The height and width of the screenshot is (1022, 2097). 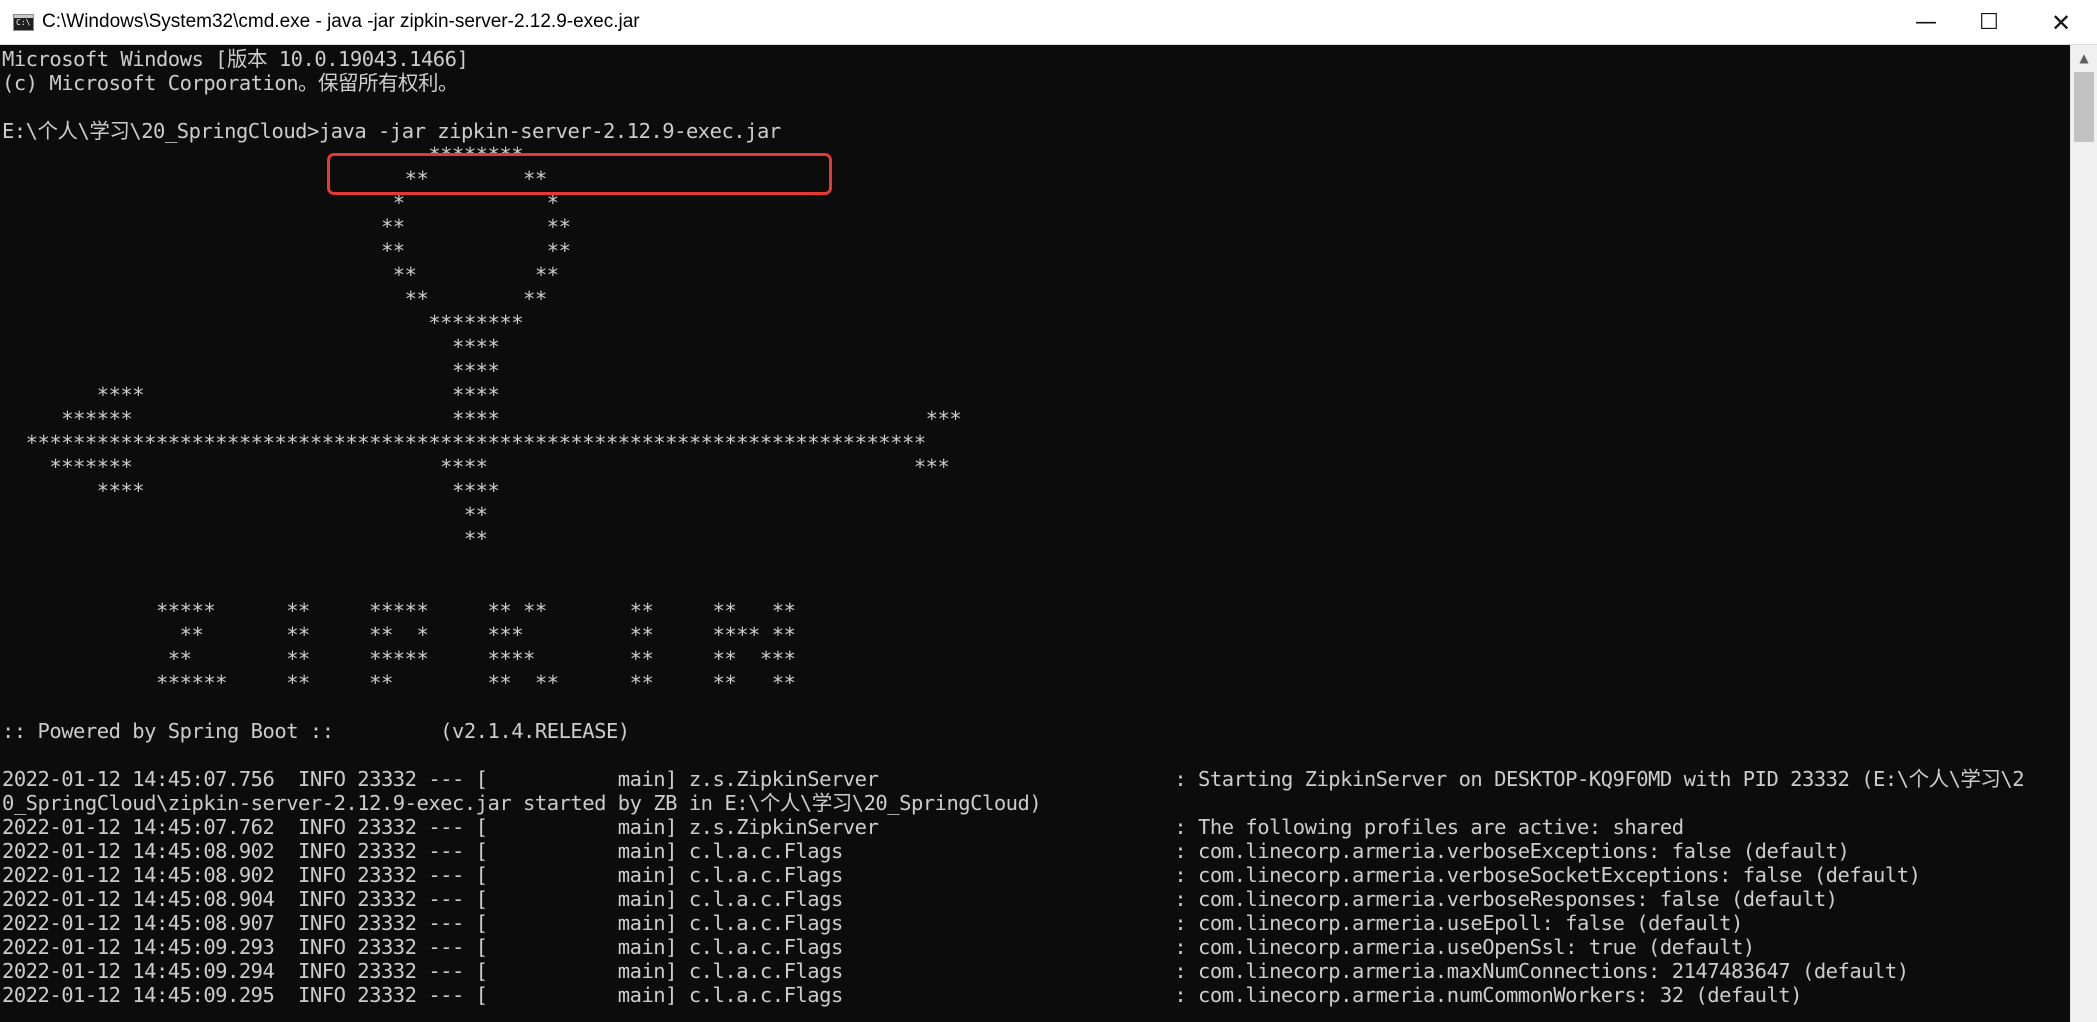 I want to click on command-highlight-box, so click(x=579, y=174).